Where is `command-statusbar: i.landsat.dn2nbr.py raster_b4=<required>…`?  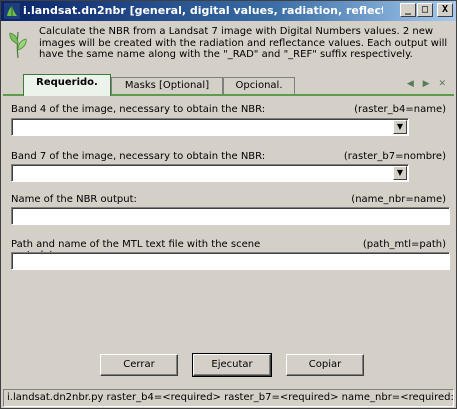 command-statusbar: i.landsat.dn2nbr.py raster_b4=<required>… is located at coordinates (228, 398).